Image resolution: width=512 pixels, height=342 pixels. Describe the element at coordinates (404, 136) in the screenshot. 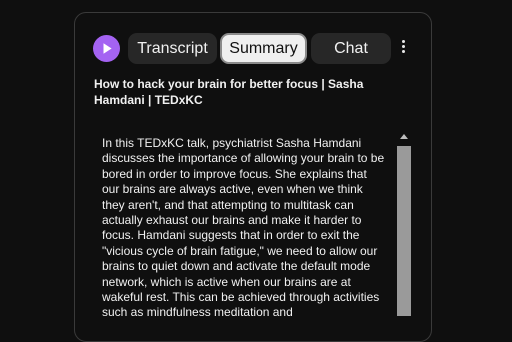

I see `scroll-up-arrow-icon` at that location.